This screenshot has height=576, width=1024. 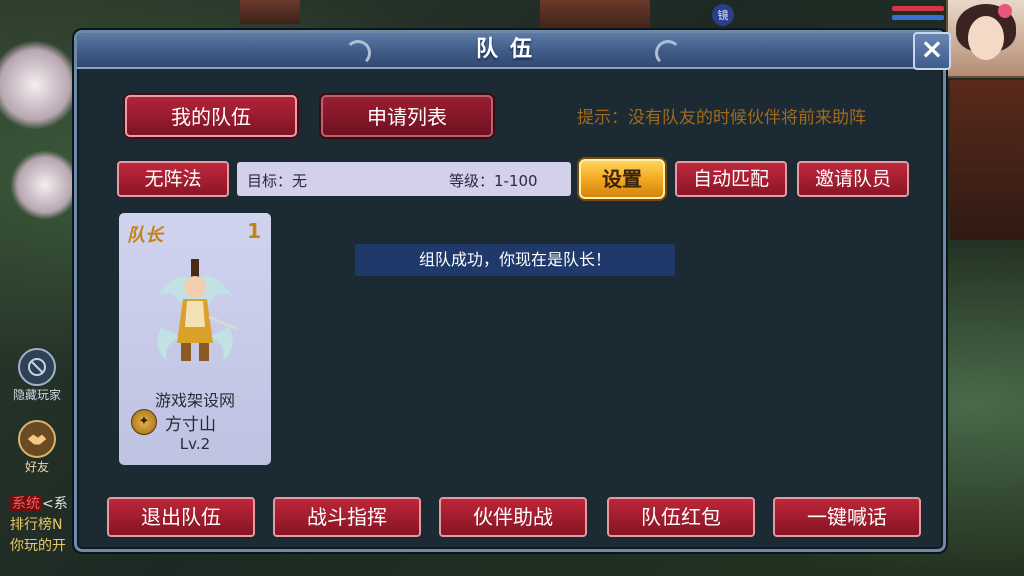 What do you see at coordinates (404, 179) in the screenshot?
I see `team-target-bar: 目标：无 等级：1-100` at bounding box center [404, 179].